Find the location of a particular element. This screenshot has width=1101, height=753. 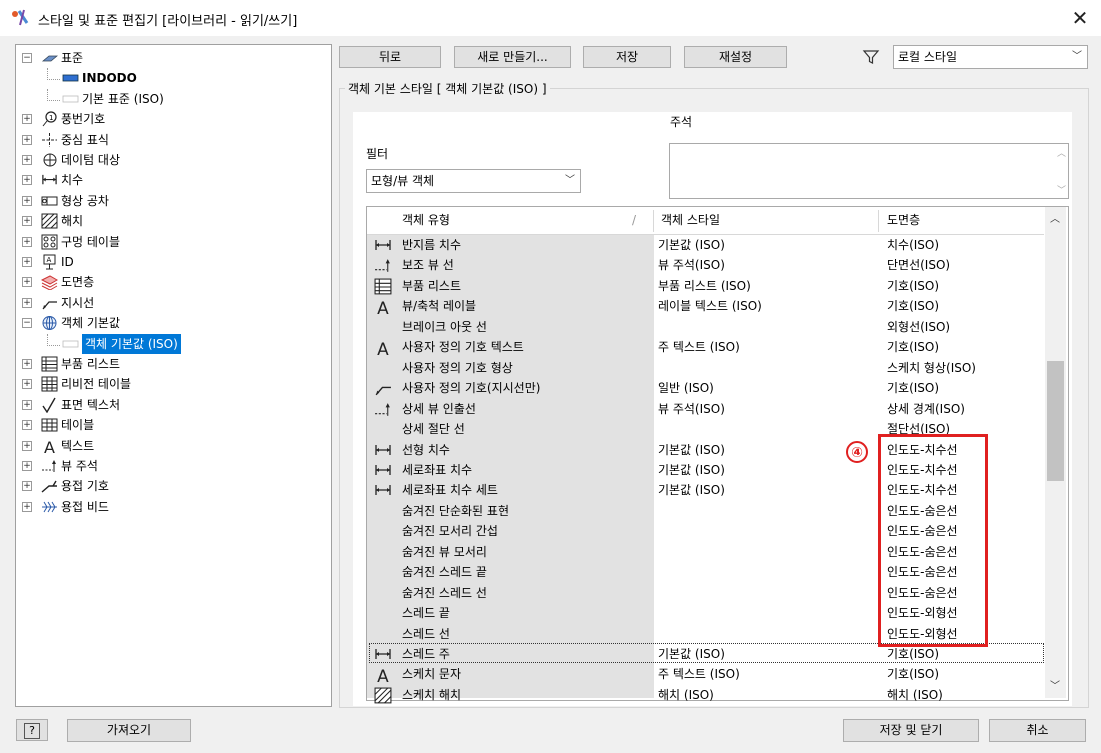

header-object-type: 객체 유형 is located at coordinates (426, 220).